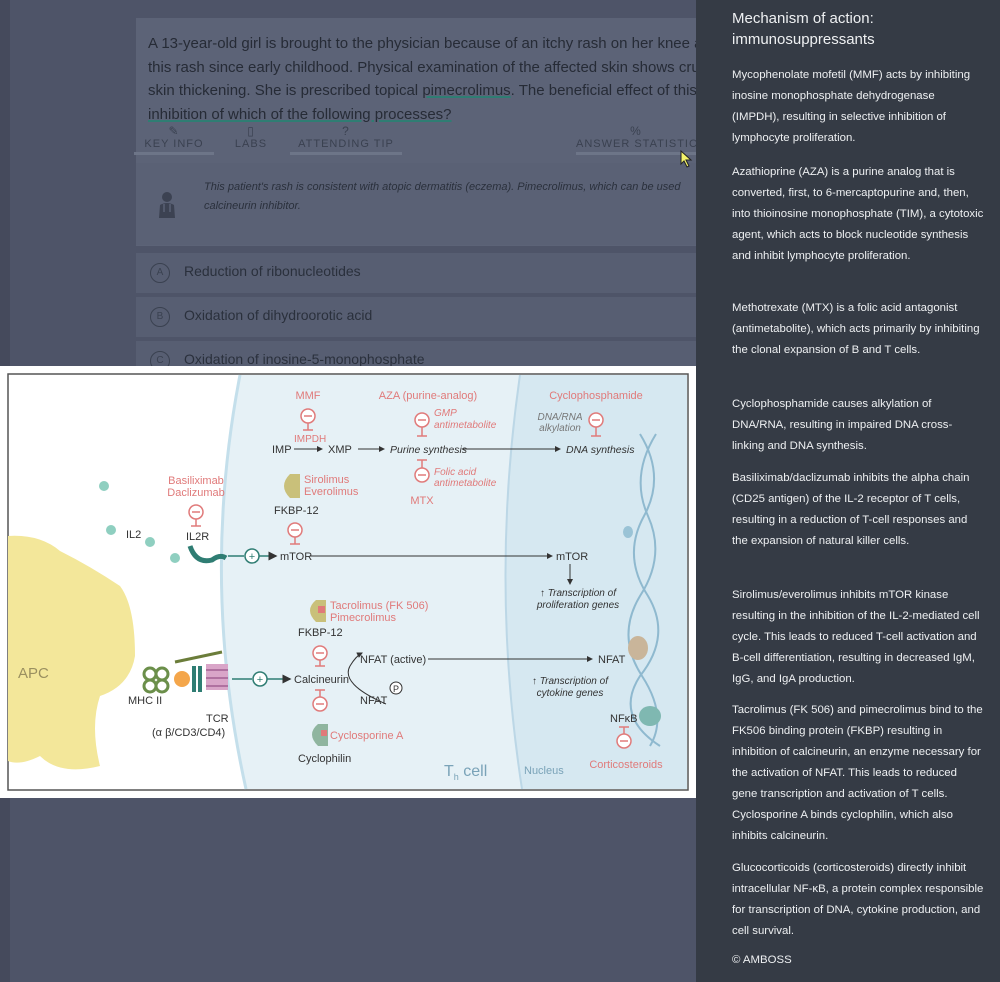 This screenshot has width=1000, height=982. What do you see at coordinates (321, 680) in the screenshot?
I see `calcineurin-label: Calcineurin` at bounding box center [321, 680].